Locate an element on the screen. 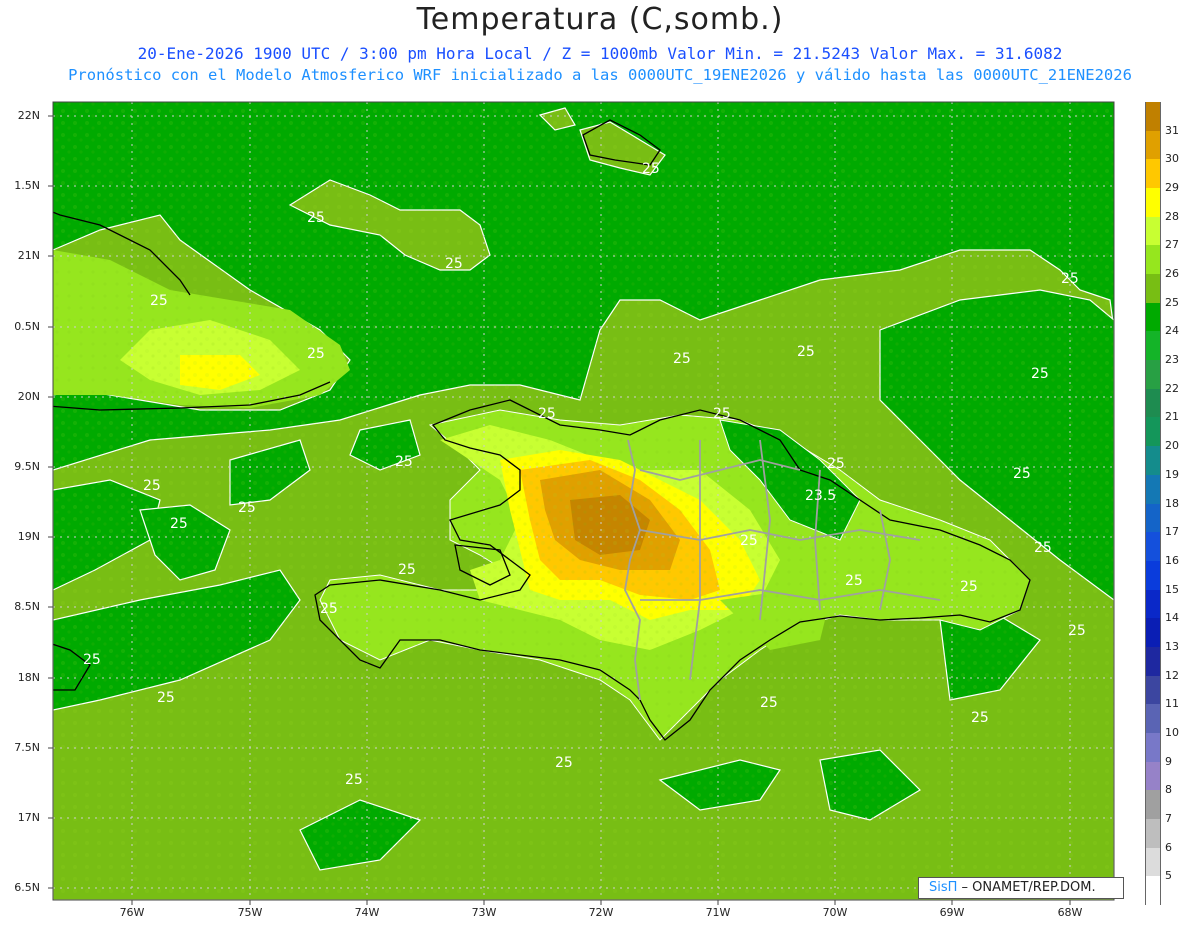  colorbar-label: 20 is located at coordinates (1172, 446).